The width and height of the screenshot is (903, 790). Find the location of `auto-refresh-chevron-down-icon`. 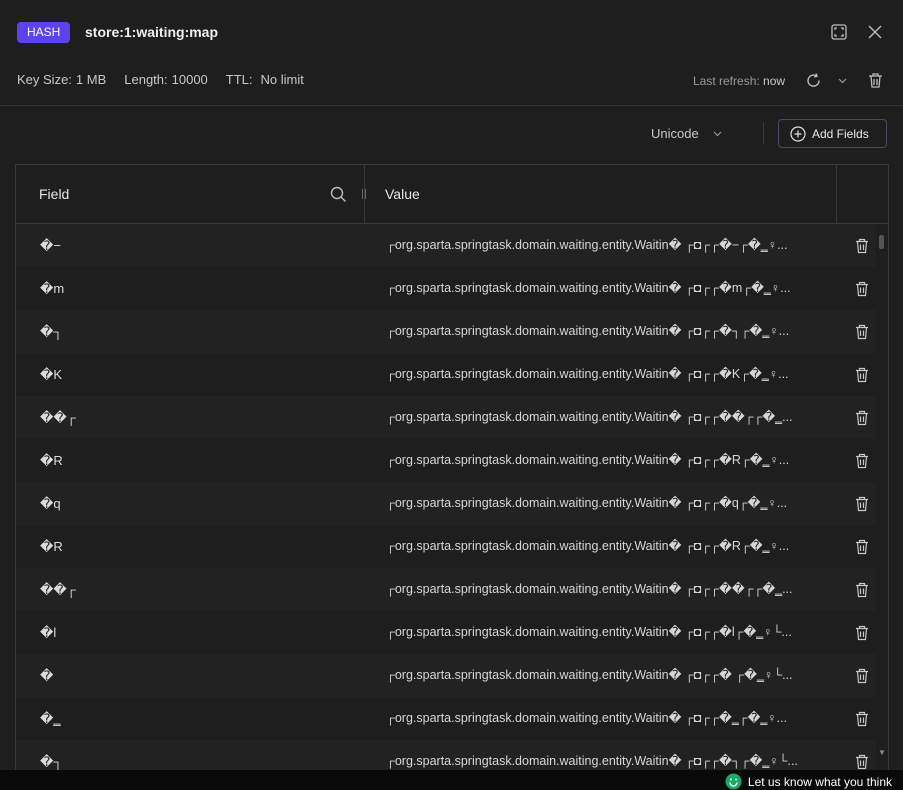

auto-refresh-chevron-down-icon is located at coordinates (842, 81).